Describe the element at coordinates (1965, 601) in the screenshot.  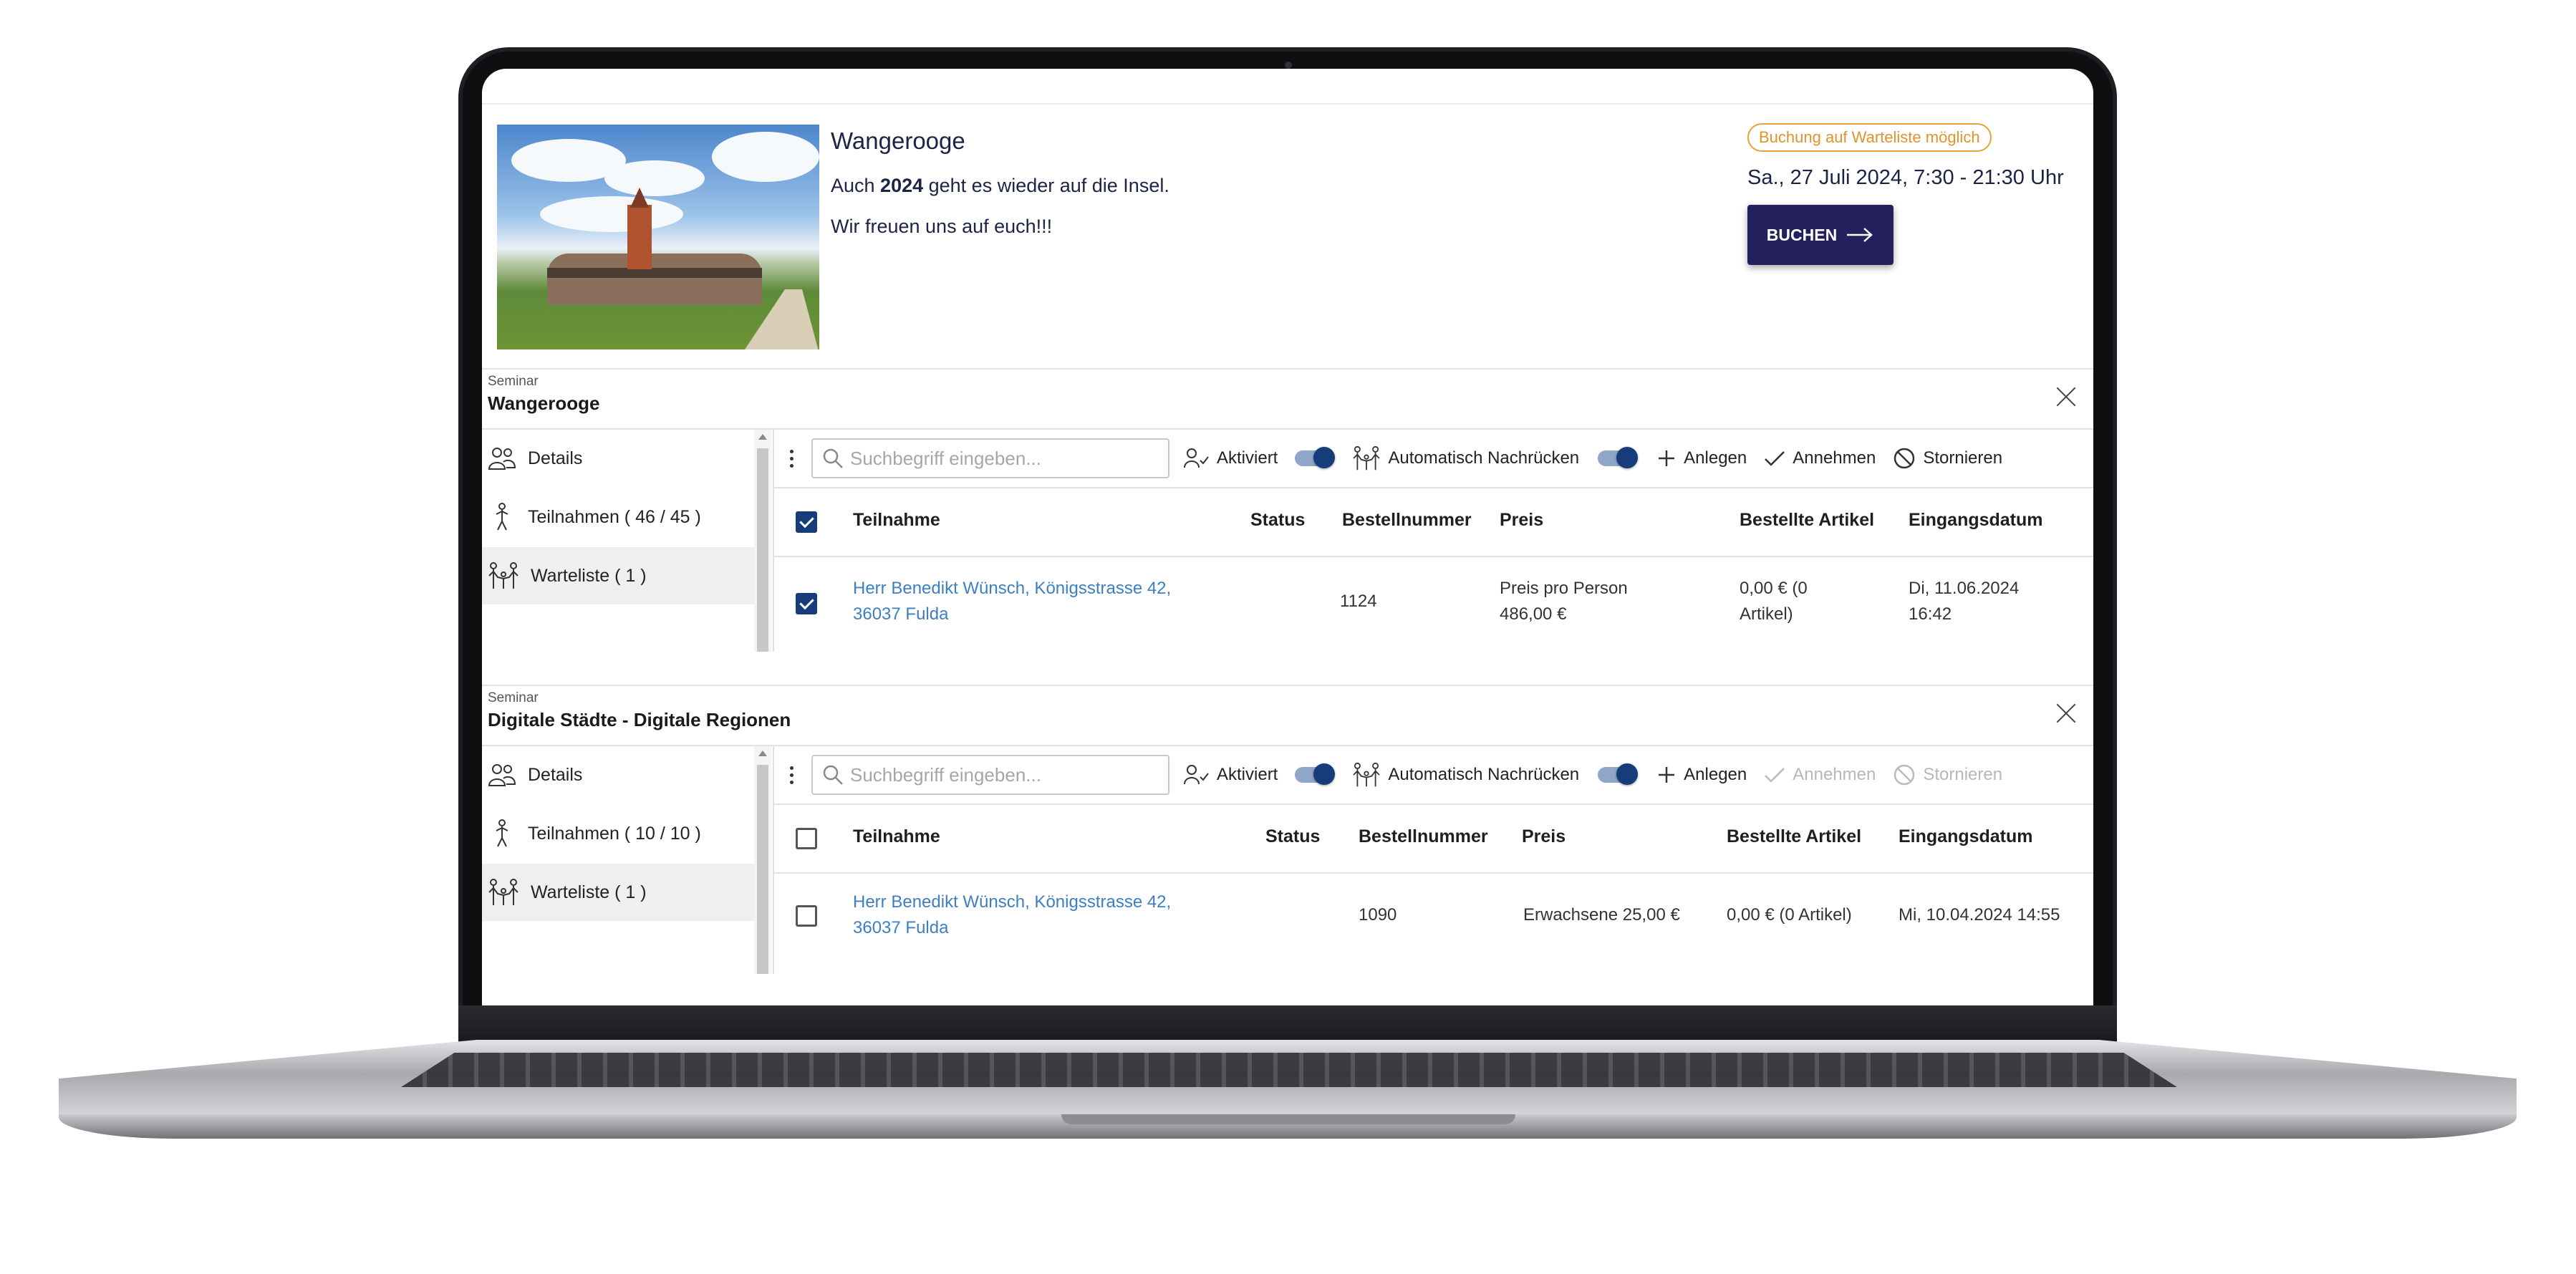
I see `date-cell: Di, 11.06.2024 16:42` at that location.